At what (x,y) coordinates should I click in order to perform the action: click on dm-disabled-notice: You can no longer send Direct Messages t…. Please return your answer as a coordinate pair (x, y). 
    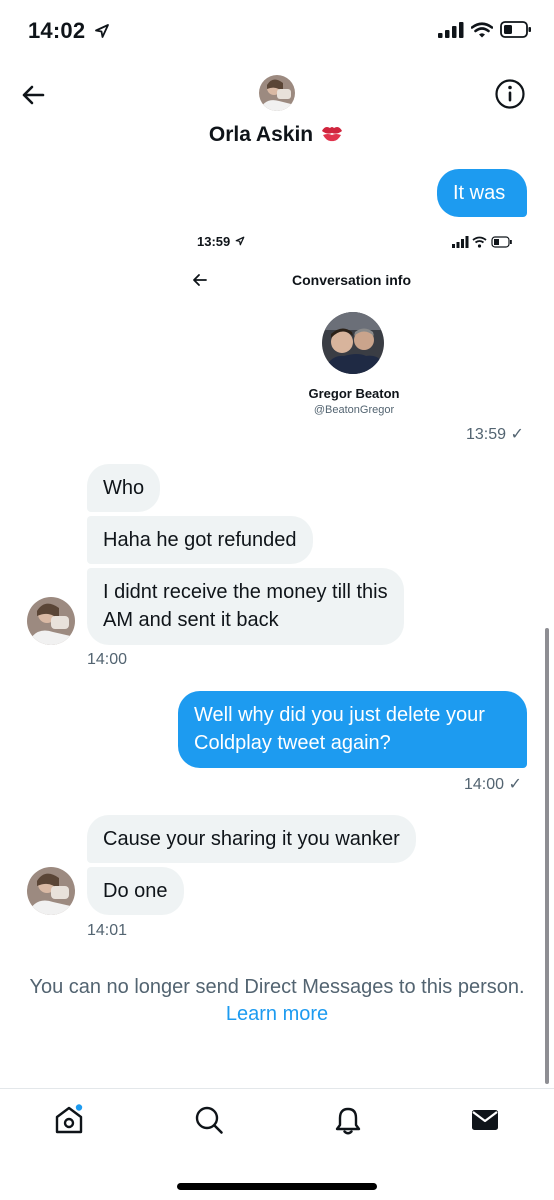
    Looking at the image, I should click on (277, 1001).